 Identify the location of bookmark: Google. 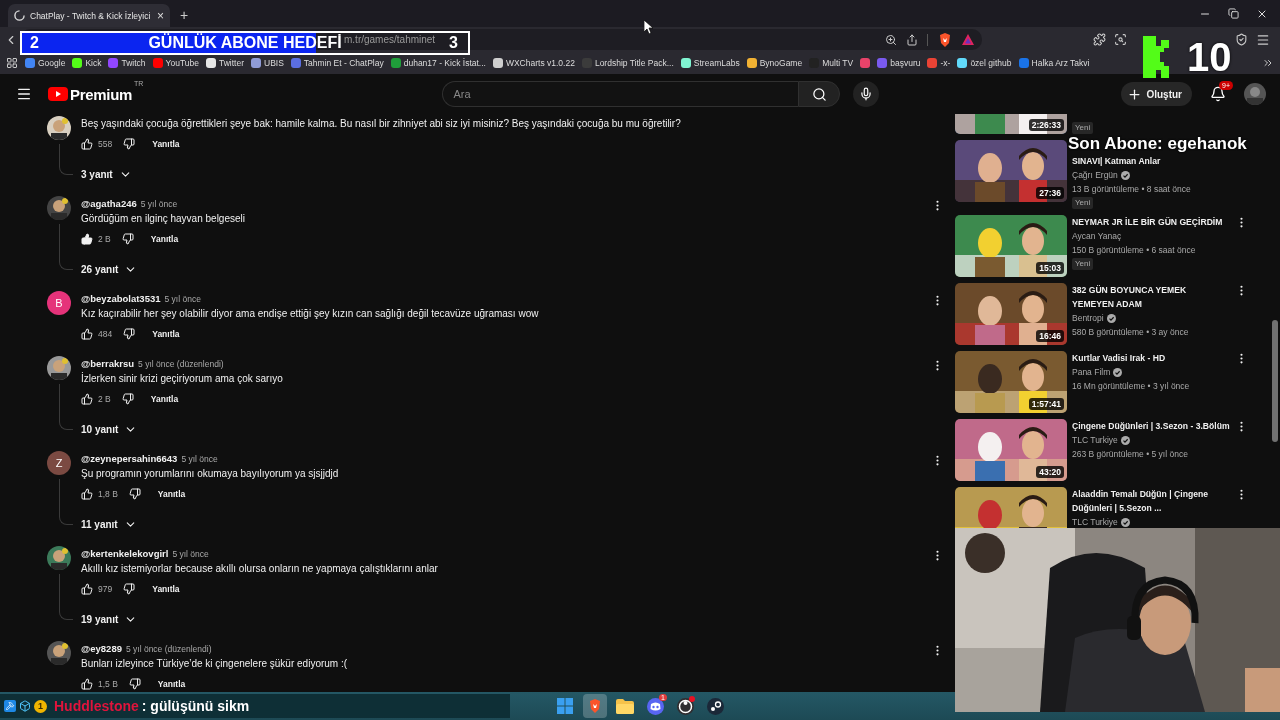
(45, 63).